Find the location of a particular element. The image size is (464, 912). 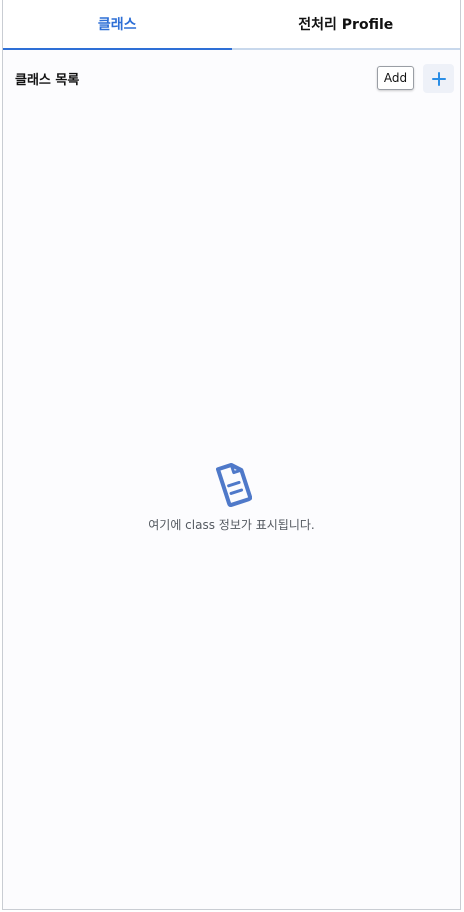

tab-classes: 클래스 is located at coordinates (117, 25).